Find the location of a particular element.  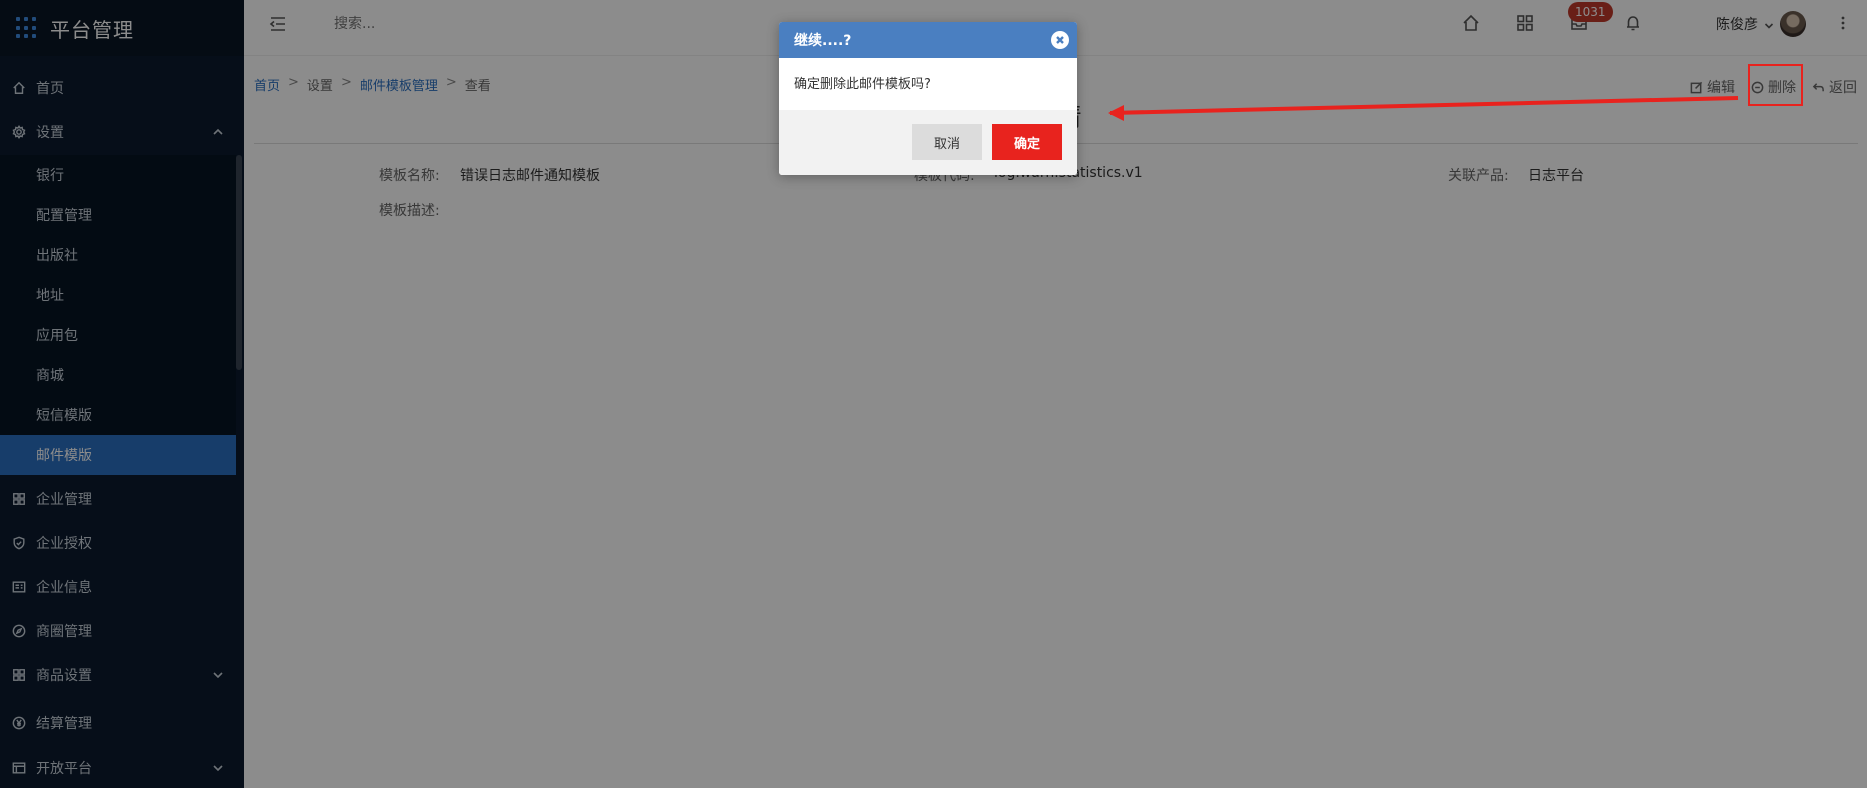

cancel-button: 取消 is located at coordinates (947, 142).